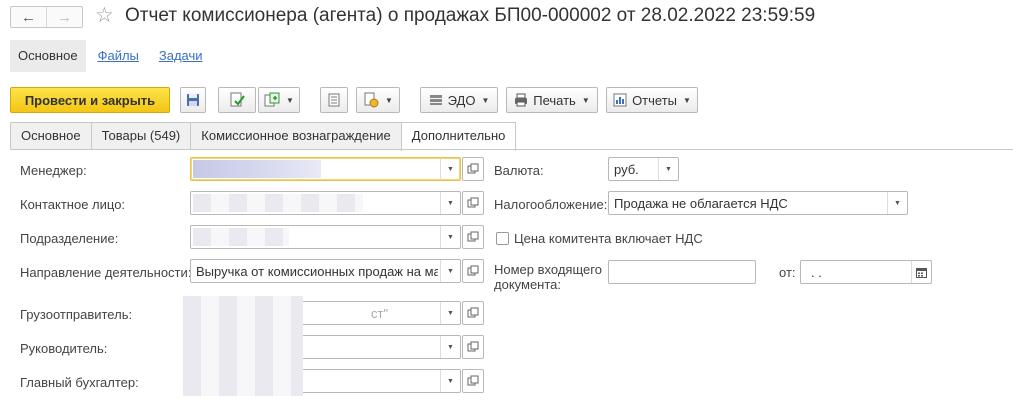  What do you see at coordinates (28, 17) in the screenshot?
I see `back-arrow-icon: ←` at bounding box center [28, 17].